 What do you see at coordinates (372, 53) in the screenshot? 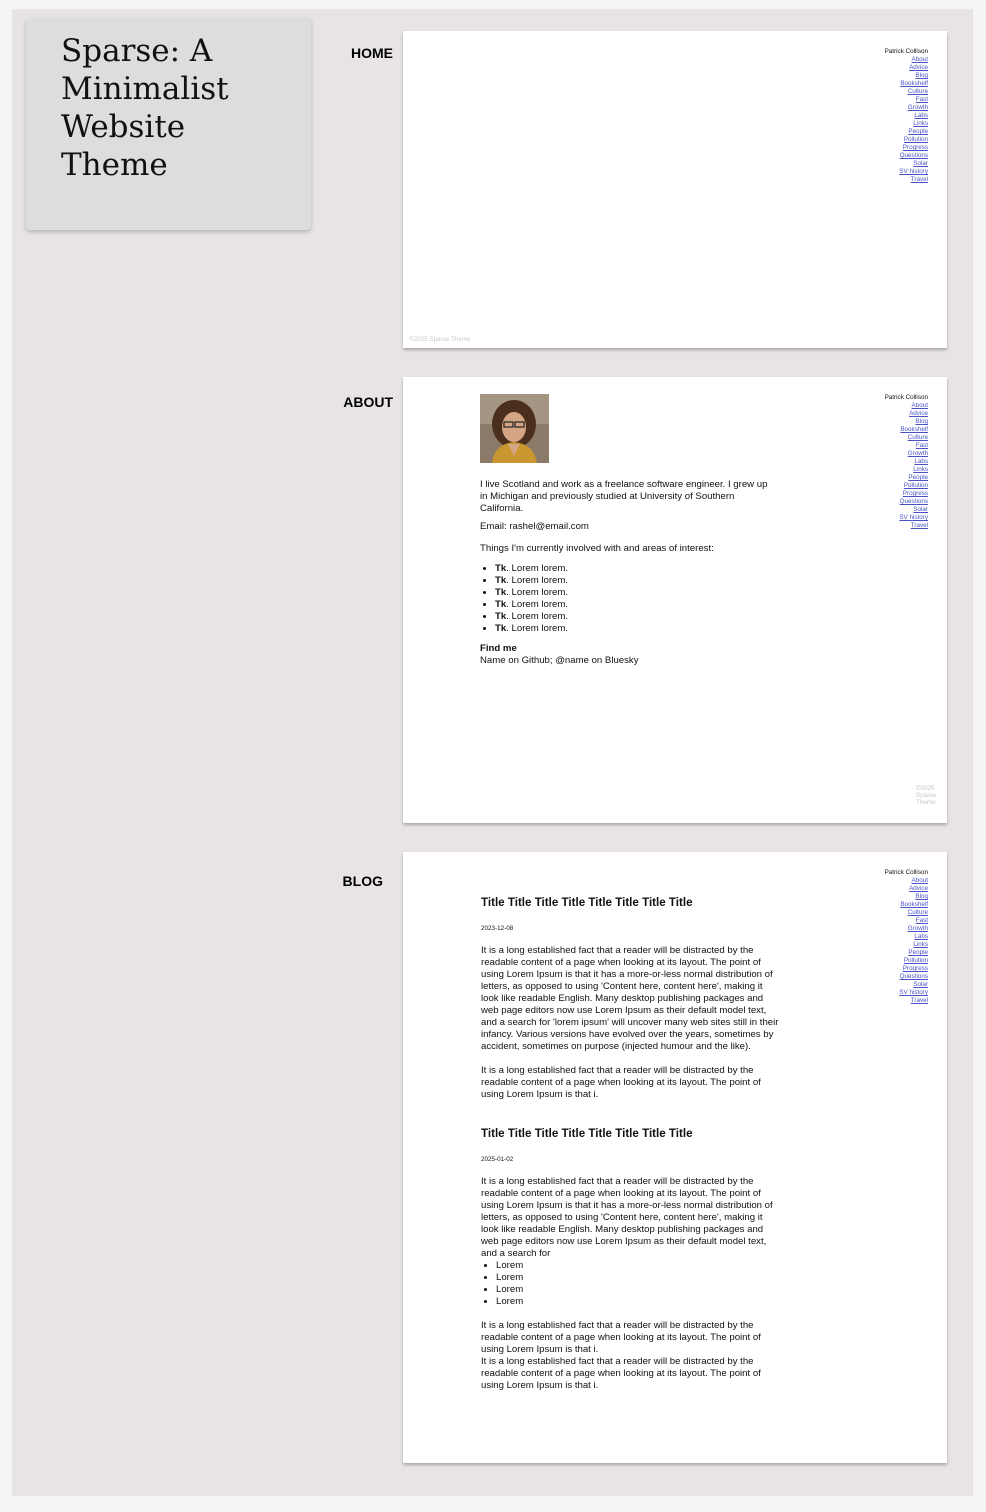
I see `section-label-home: HOME` at bounding box center [372, 53].